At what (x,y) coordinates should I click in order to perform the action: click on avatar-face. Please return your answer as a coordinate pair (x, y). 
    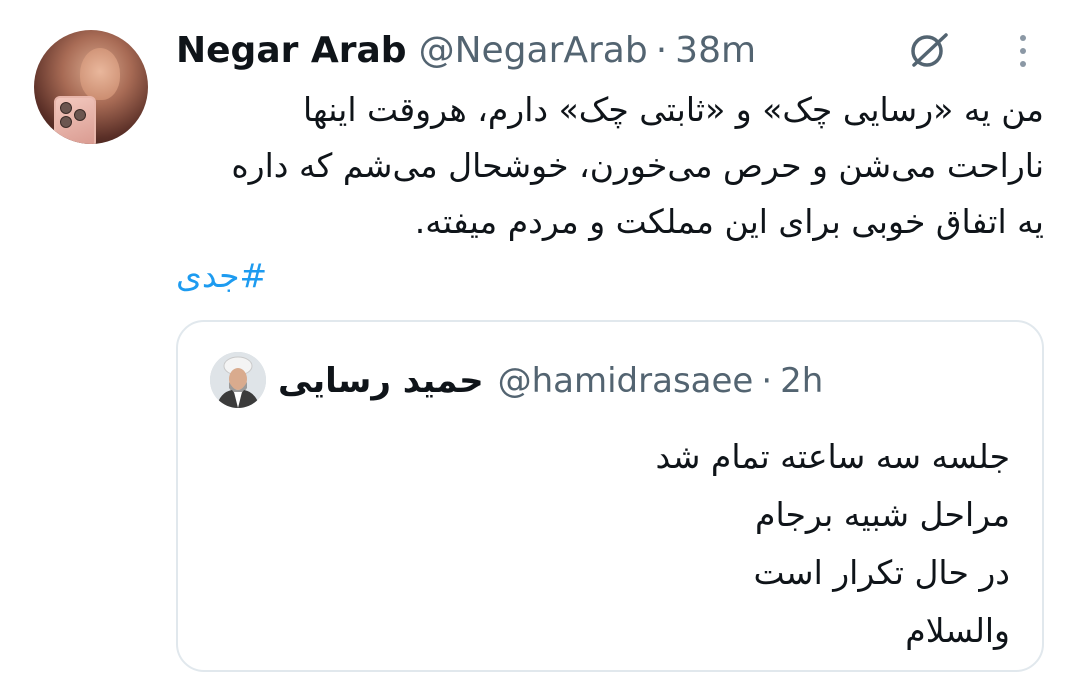
    Looking at the image, I should click on (100, 74).